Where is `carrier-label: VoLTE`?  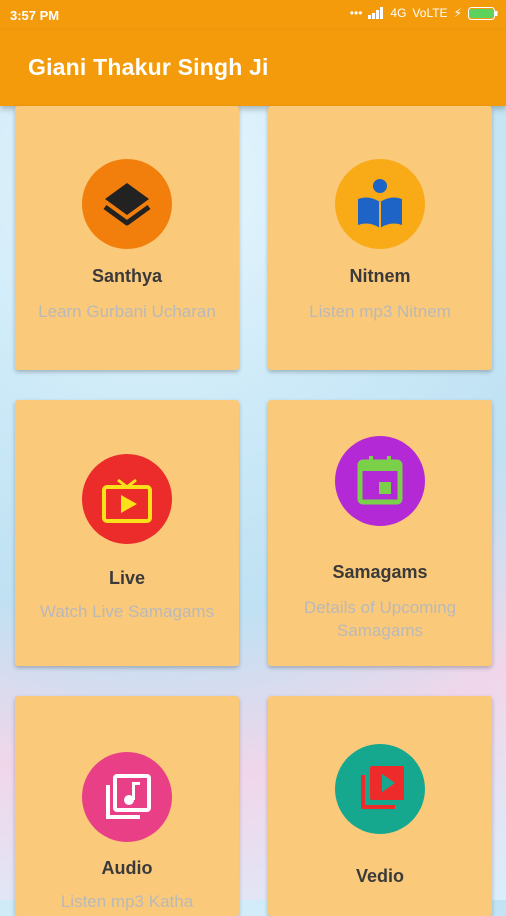 carrier-label: VoLTE is located at coordinates (430, 13).